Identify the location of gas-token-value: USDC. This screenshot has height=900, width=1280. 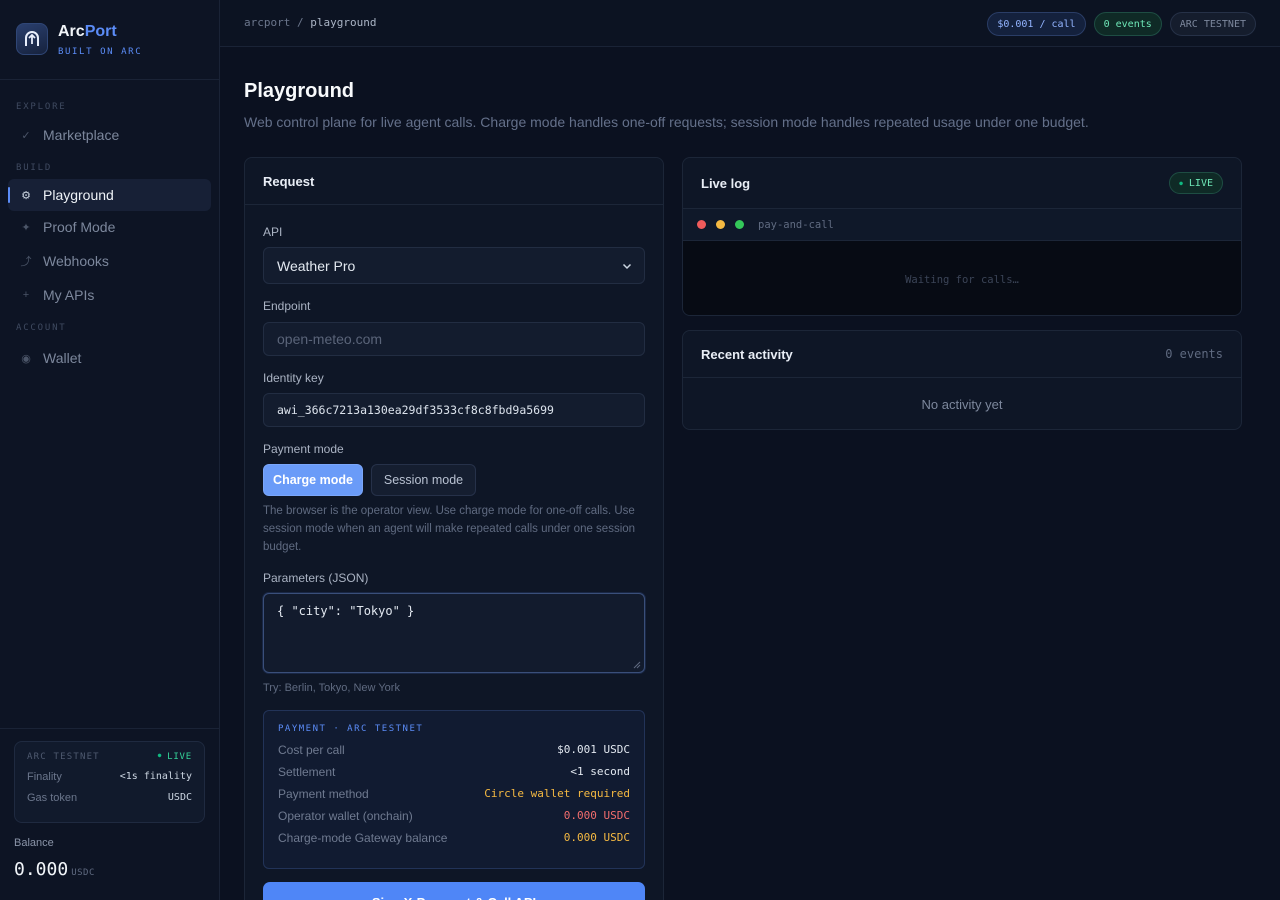
(179, 797).